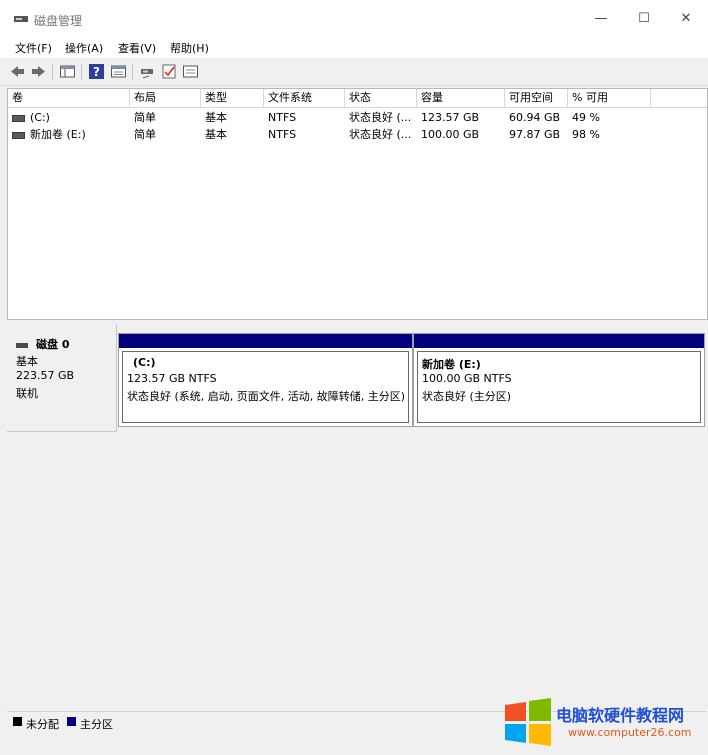  Describe the element at coordinates (450, 134) in the screenshot. I see `capacity-cell: 100.00 GB` at that location.